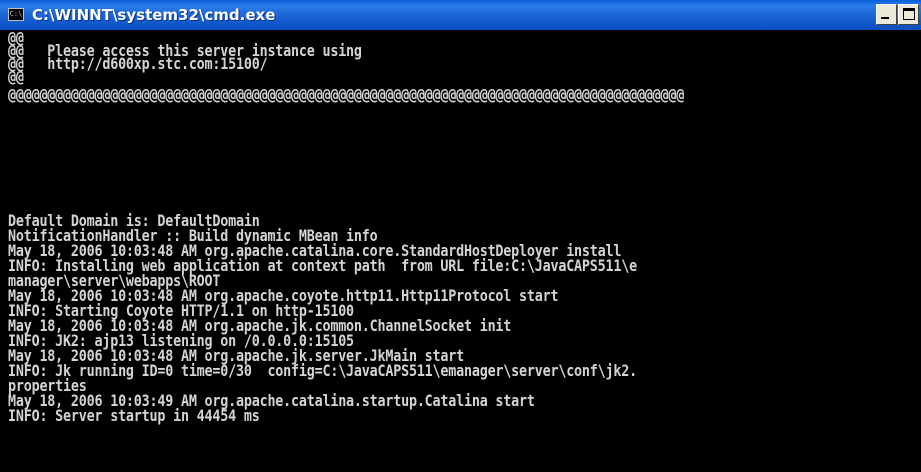 This screenshot has height=472, width=921. What do you see at coordinates (885, 18) in the screenshot?
I see `minimize-icon` at bounding box center [885, 18].